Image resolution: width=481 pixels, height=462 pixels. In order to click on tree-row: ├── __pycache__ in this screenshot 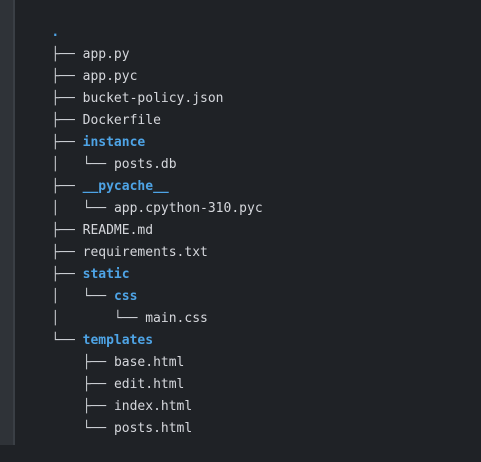, I will do `click(94, 174)`.